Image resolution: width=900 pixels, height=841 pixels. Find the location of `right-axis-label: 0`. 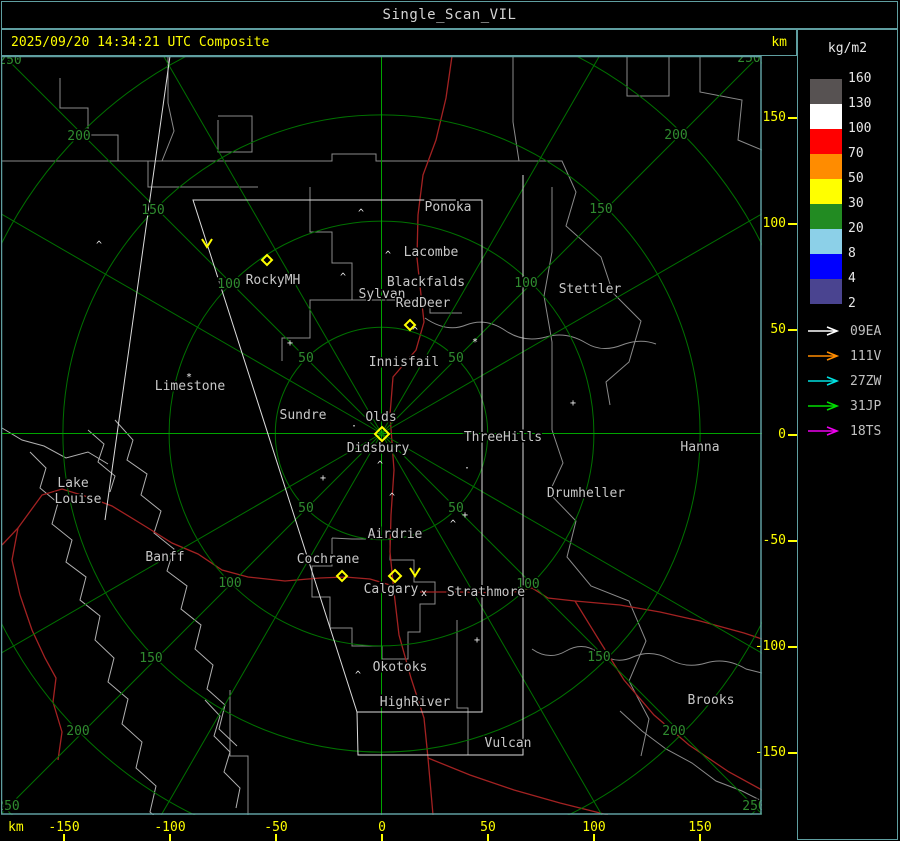

right-axis-label: 0 is located at coordinates (782, 434).